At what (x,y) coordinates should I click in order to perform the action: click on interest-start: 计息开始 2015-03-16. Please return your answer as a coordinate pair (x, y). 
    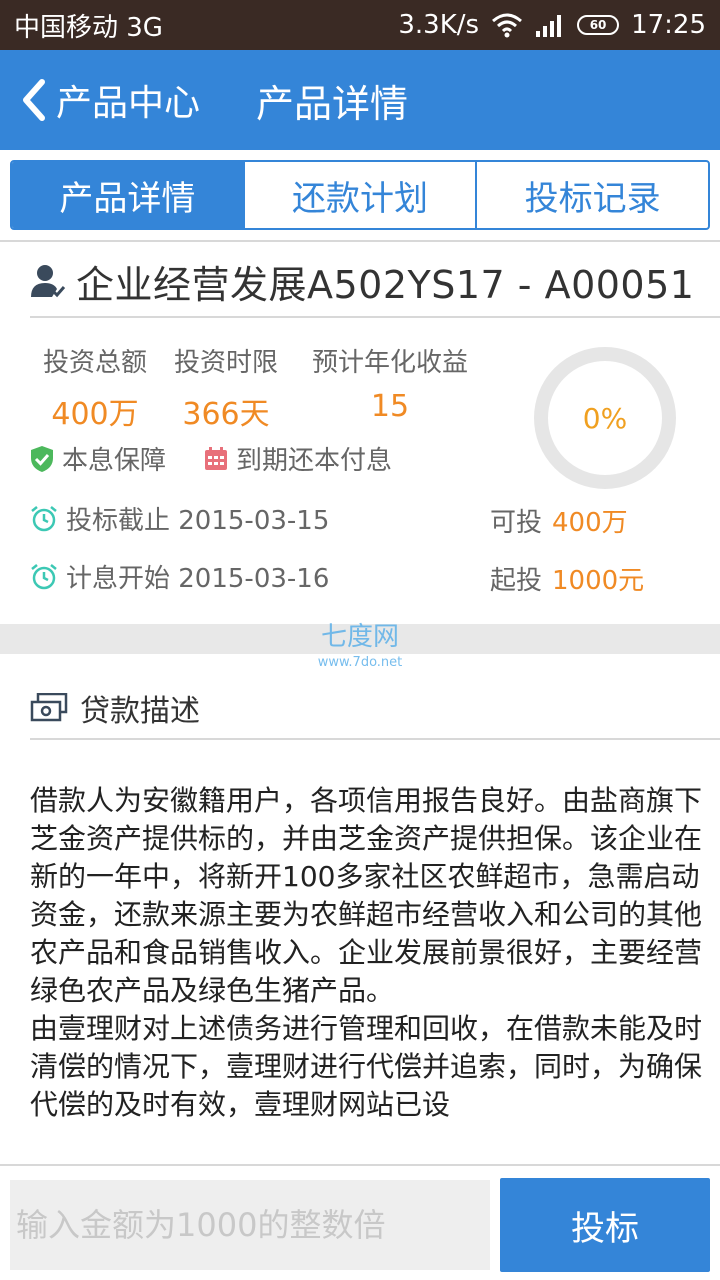
    Looking at the image, I should click on (179, 576).